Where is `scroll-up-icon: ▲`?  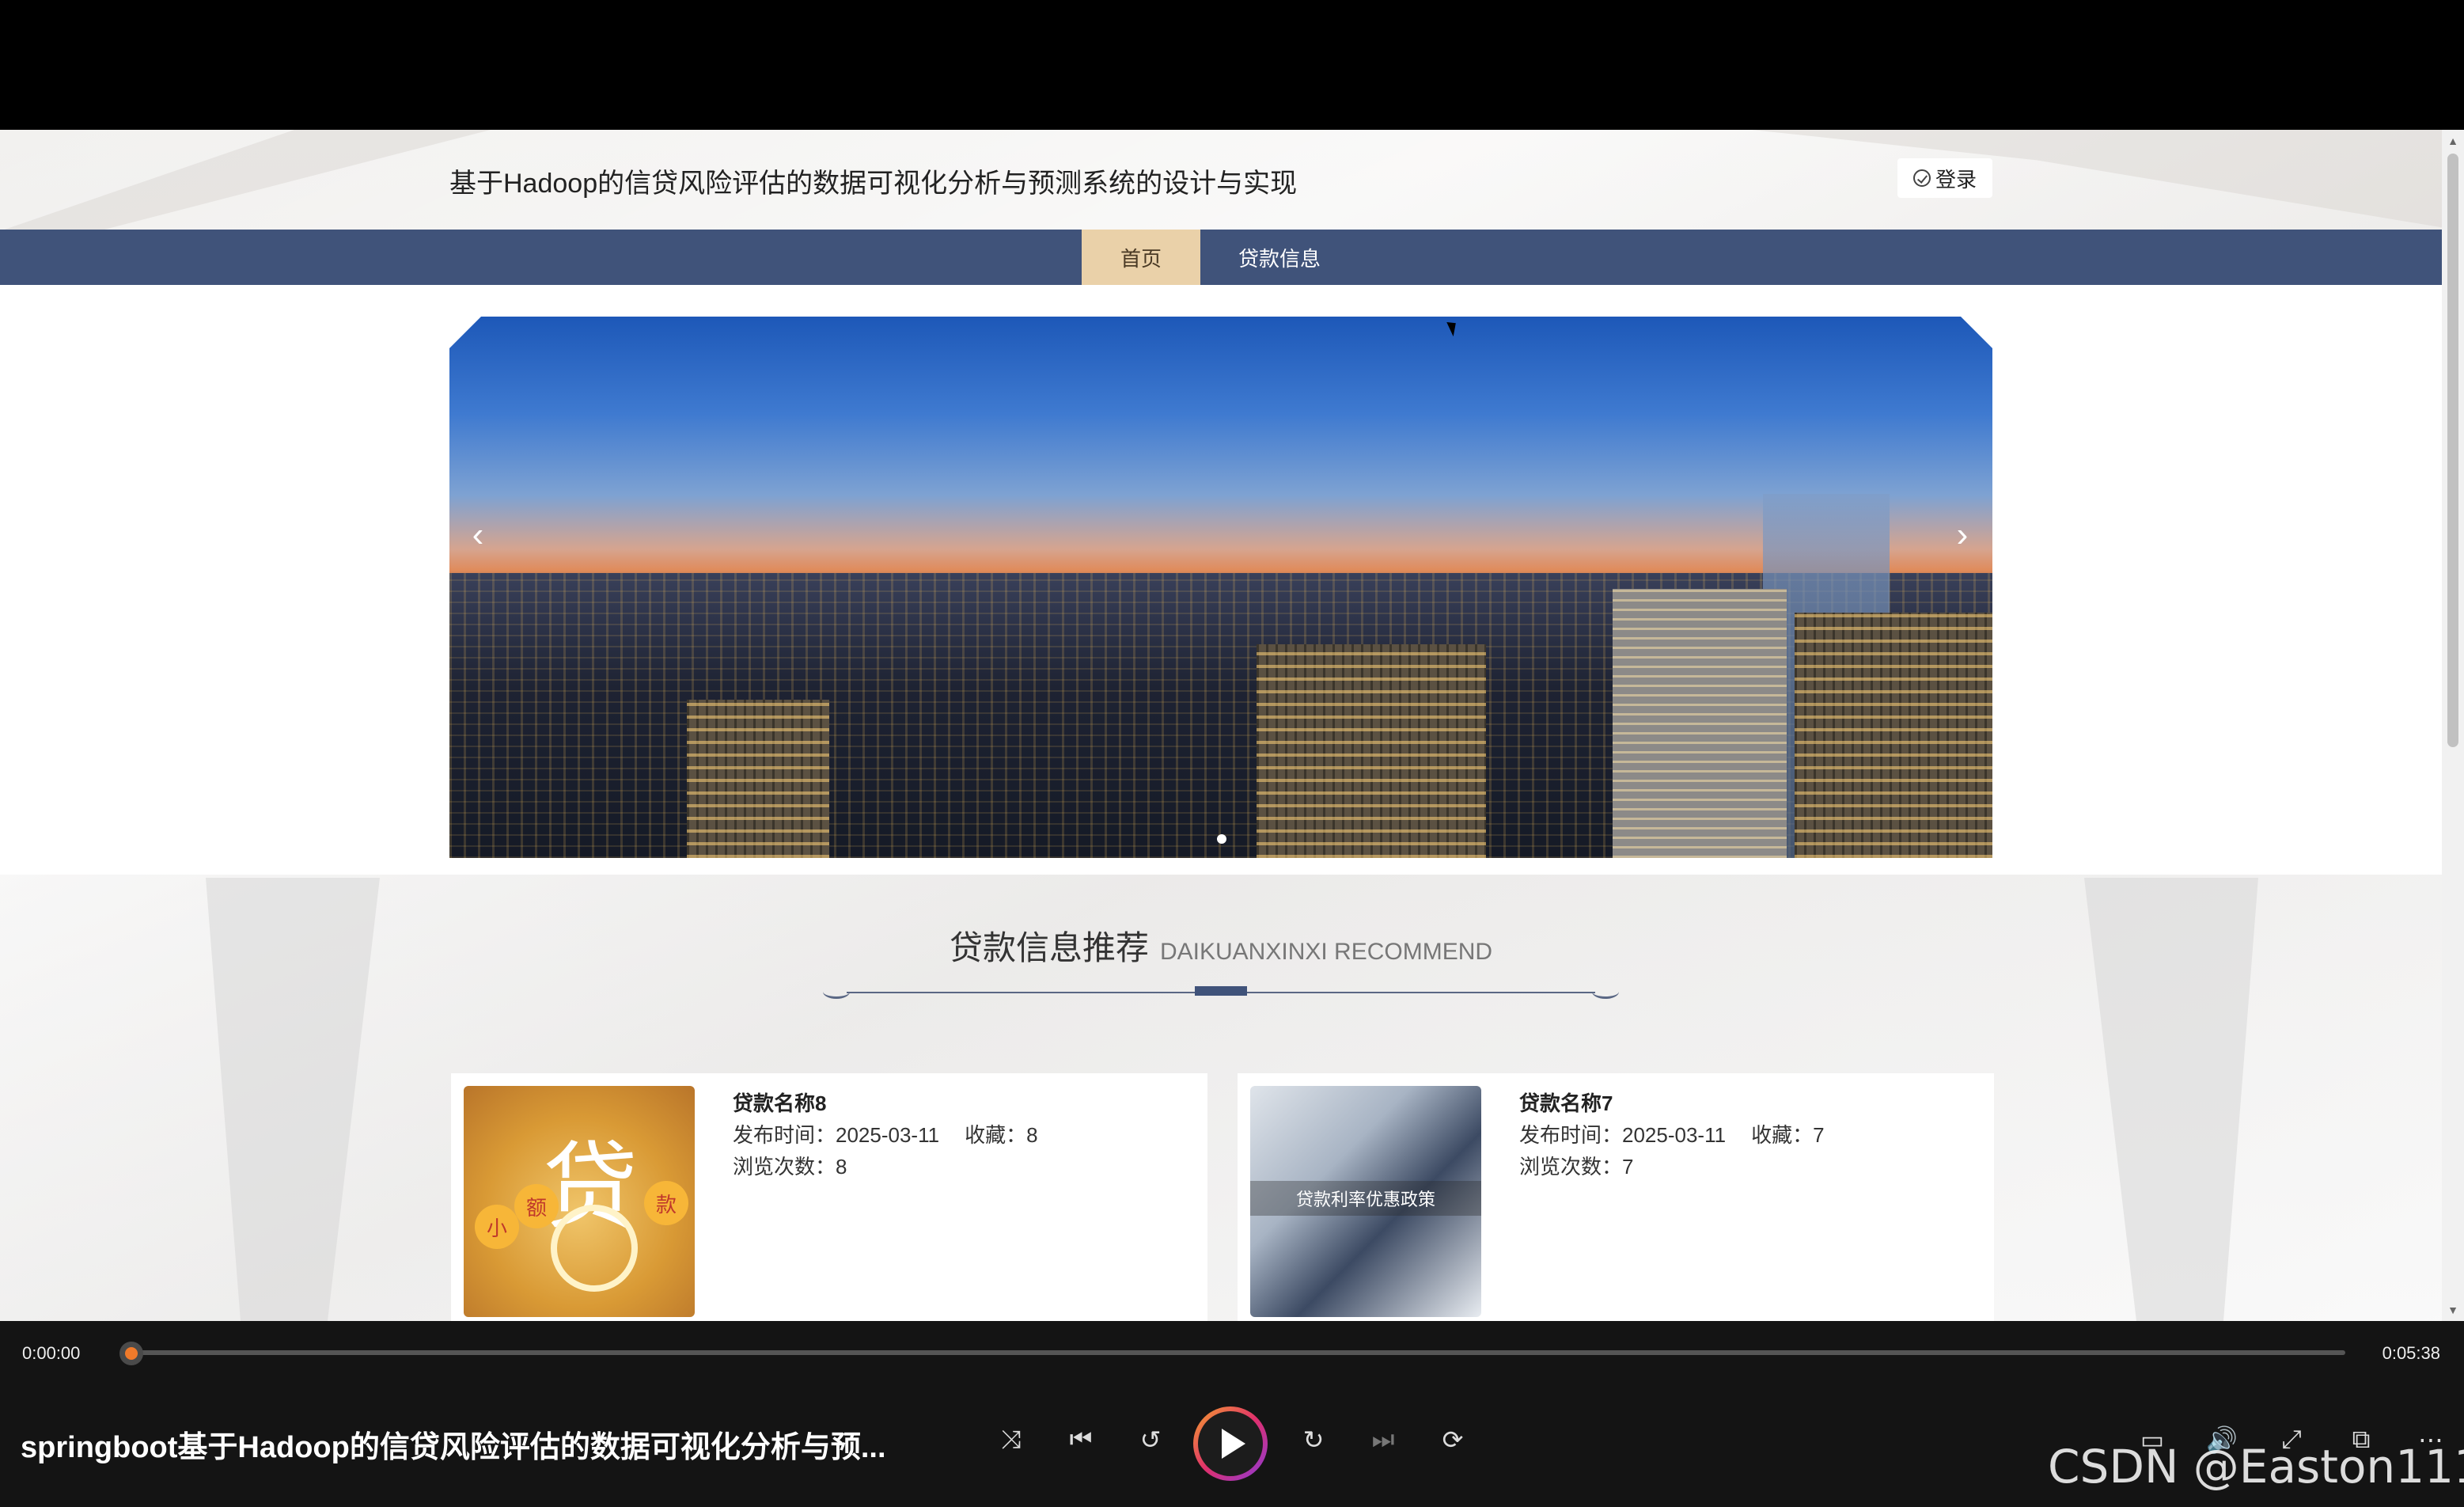 scroll-up-icon: ▲ is located at coordinates (2453, 141).